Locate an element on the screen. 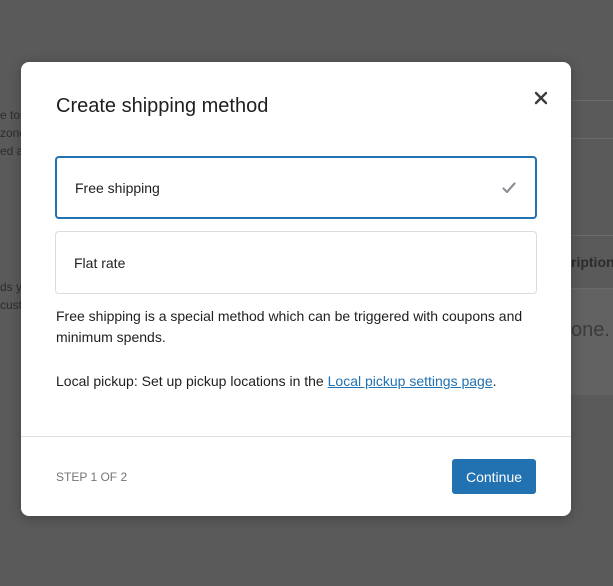 This screenshot has width=613, height=586. background-table-border is located at coordinates (592, 235).